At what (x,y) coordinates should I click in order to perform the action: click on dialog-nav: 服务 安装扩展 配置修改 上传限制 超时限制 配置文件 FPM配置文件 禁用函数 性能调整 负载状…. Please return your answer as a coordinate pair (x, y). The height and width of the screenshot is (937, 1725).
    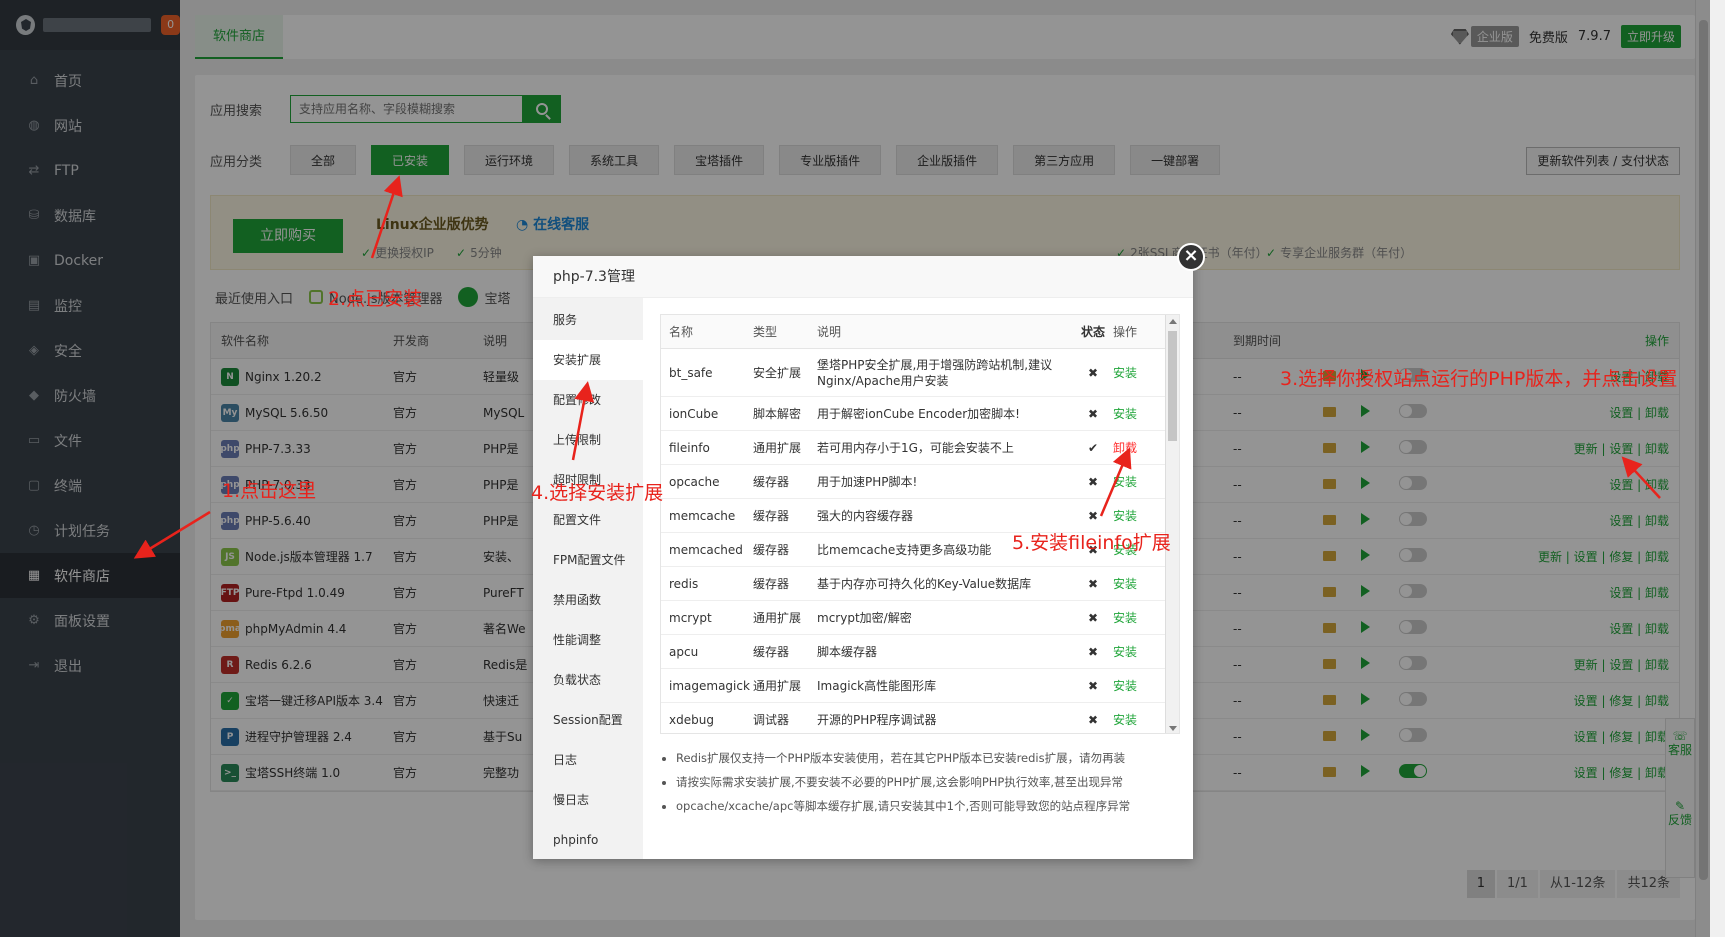
    Looking at the image, I should click on (588, 578).